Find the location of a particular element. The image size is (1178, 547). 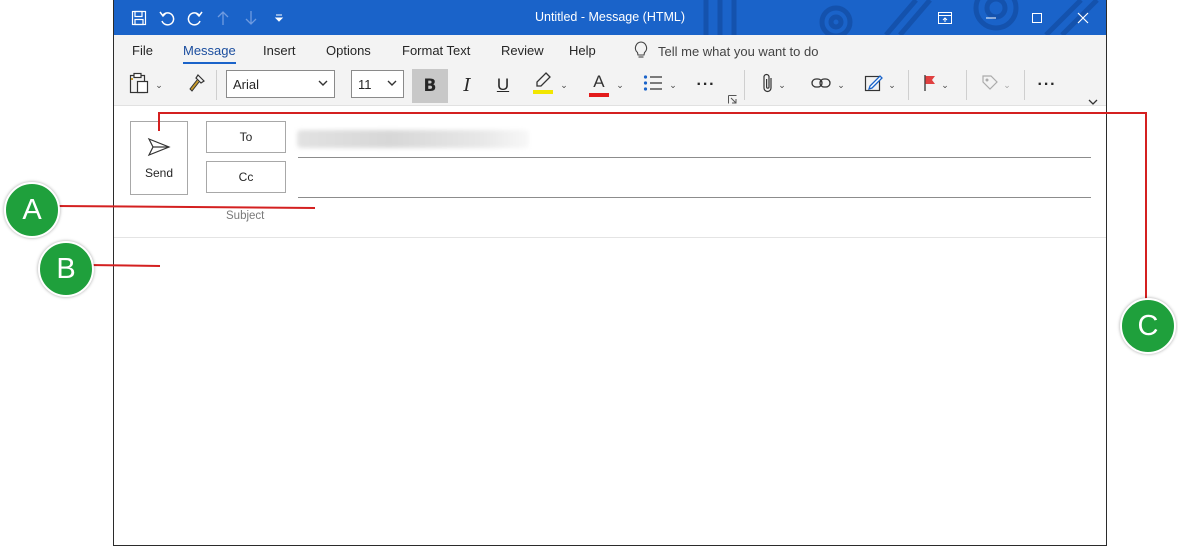

underline-button: U is located at coordinates (503, 85).